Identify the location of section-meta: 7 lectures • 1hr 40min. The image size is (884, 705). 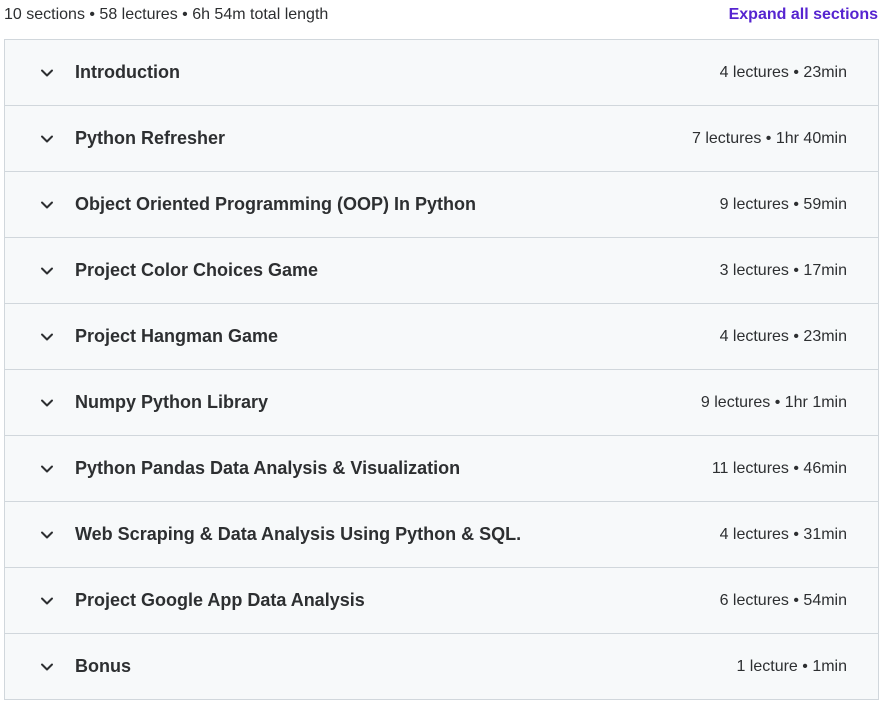
(769, 138).